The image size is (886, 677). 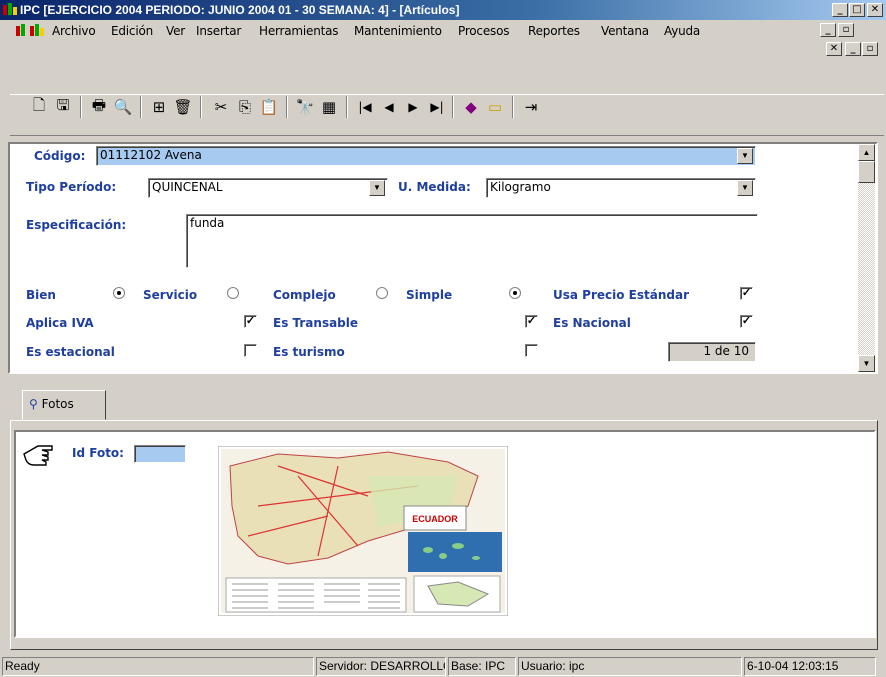 What do you see at coordinates (38, 455) in the screenshot?
I see `pointing-hand-icon` at bounding box center [38, 455].